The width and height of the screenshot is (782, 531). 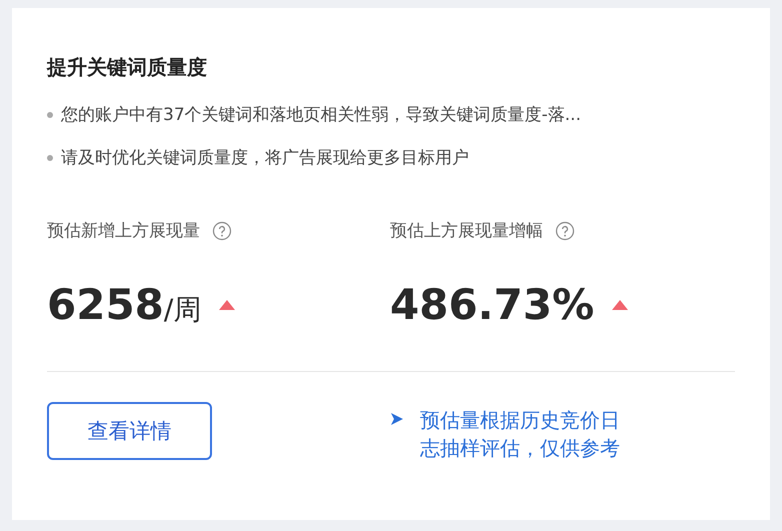 What do you see at coordinates (123, 231) in the screenshot?
I see `metric-label: 预估新增上方展现量` at bounding box center [123, 231].